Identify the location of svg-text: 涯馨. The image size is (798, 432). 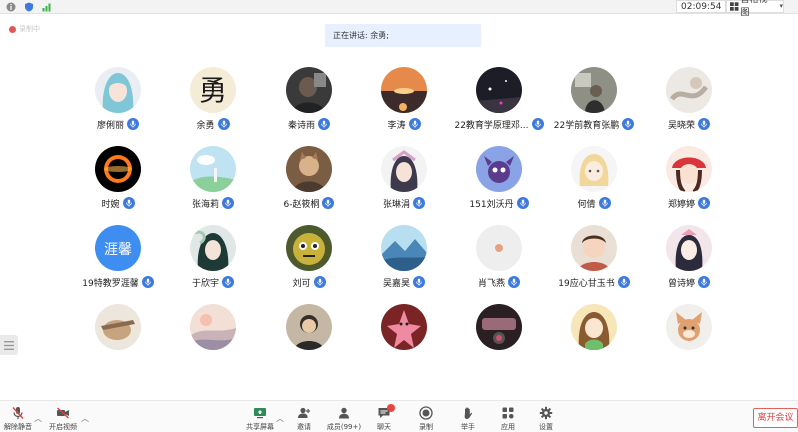
(118, 250).